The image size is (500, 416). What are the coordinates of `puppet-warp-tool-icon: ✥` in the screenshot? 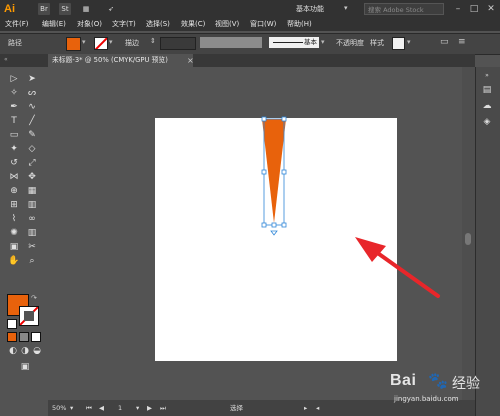 It's located at (32, 177).